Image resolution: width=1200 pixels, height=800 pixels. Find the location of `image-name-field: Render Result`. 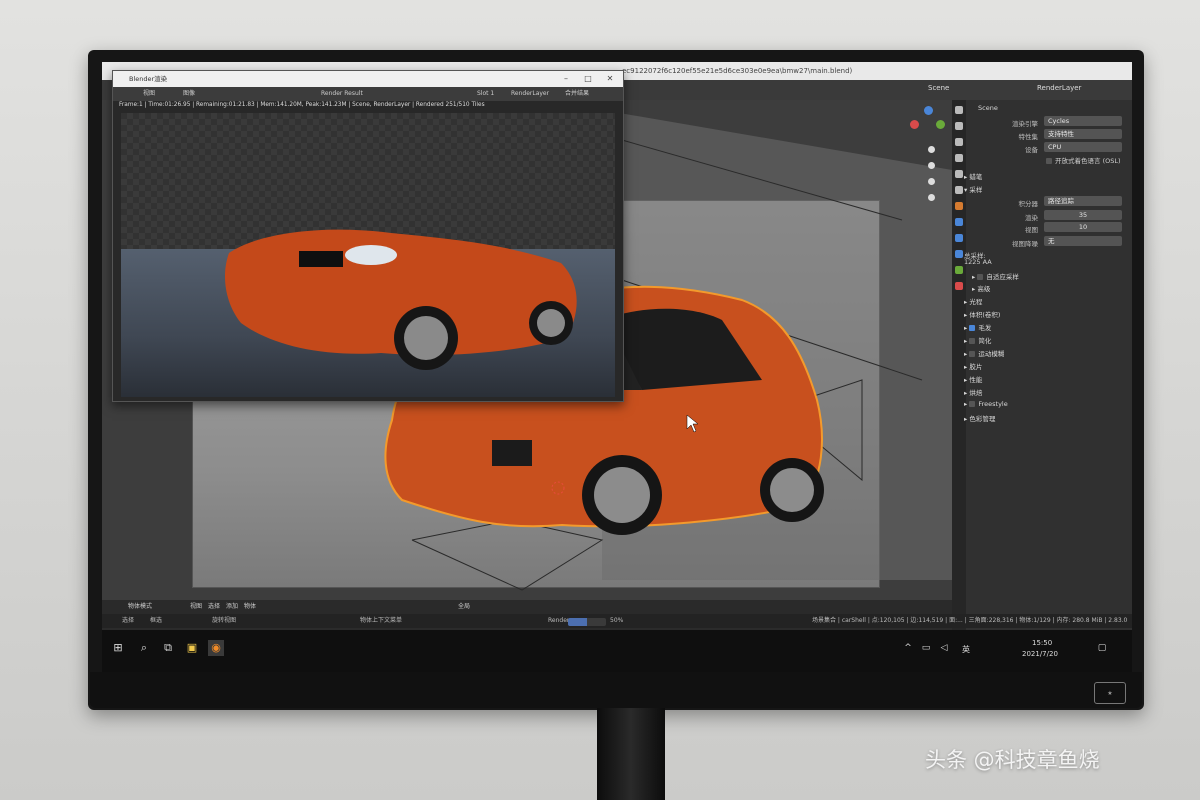

image-name-field: Render Result is located at coordinates (342, 94).